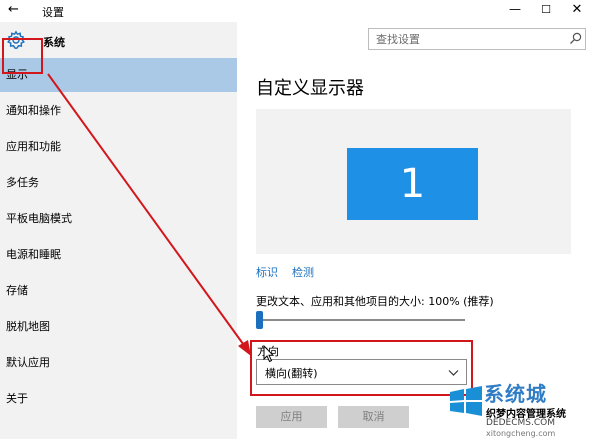  What do you see at coordinates (22, 182) in the screenshot?
I see `sidebar-item-label: 多任务` at bounding box center [22, 182].